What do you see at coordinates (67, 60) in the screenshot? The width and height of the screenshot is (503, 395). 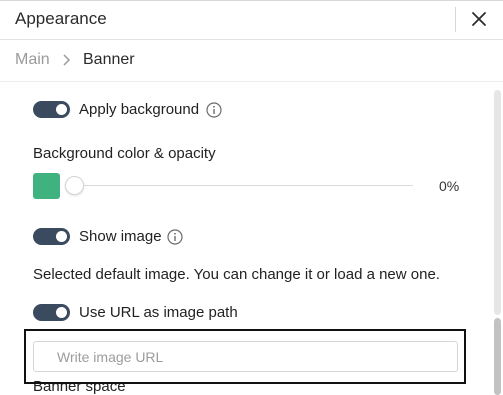 I see `chevron-right-icon` at bounding box center [67, 60].